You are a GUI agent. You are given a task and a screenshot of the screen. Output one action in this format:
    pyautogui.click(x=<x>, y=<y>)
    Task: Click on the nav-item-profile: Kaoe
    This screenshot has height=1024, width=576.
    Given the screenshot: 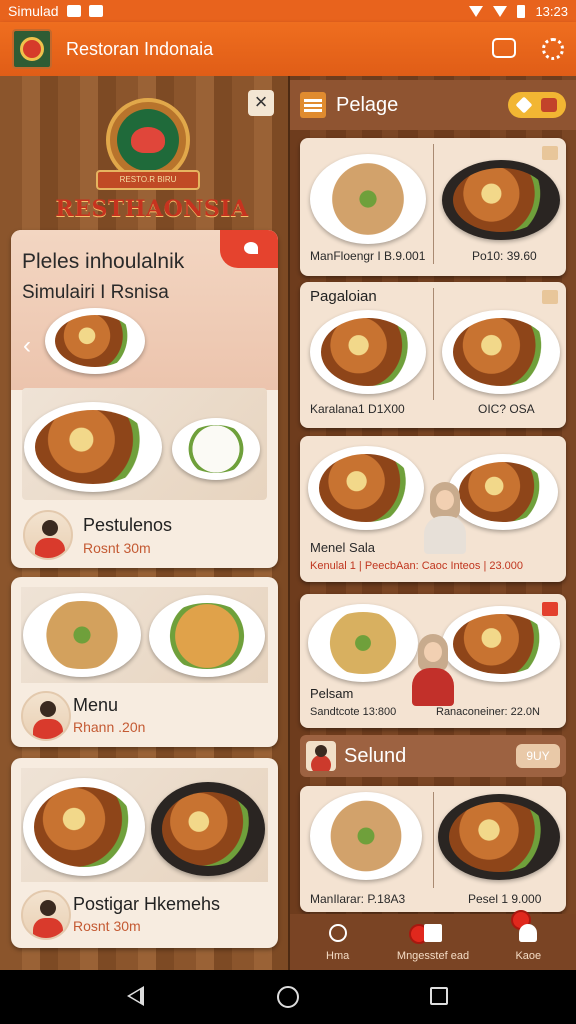 What is the action you would take?
    pyautogui.click(x=528, y=940)
    